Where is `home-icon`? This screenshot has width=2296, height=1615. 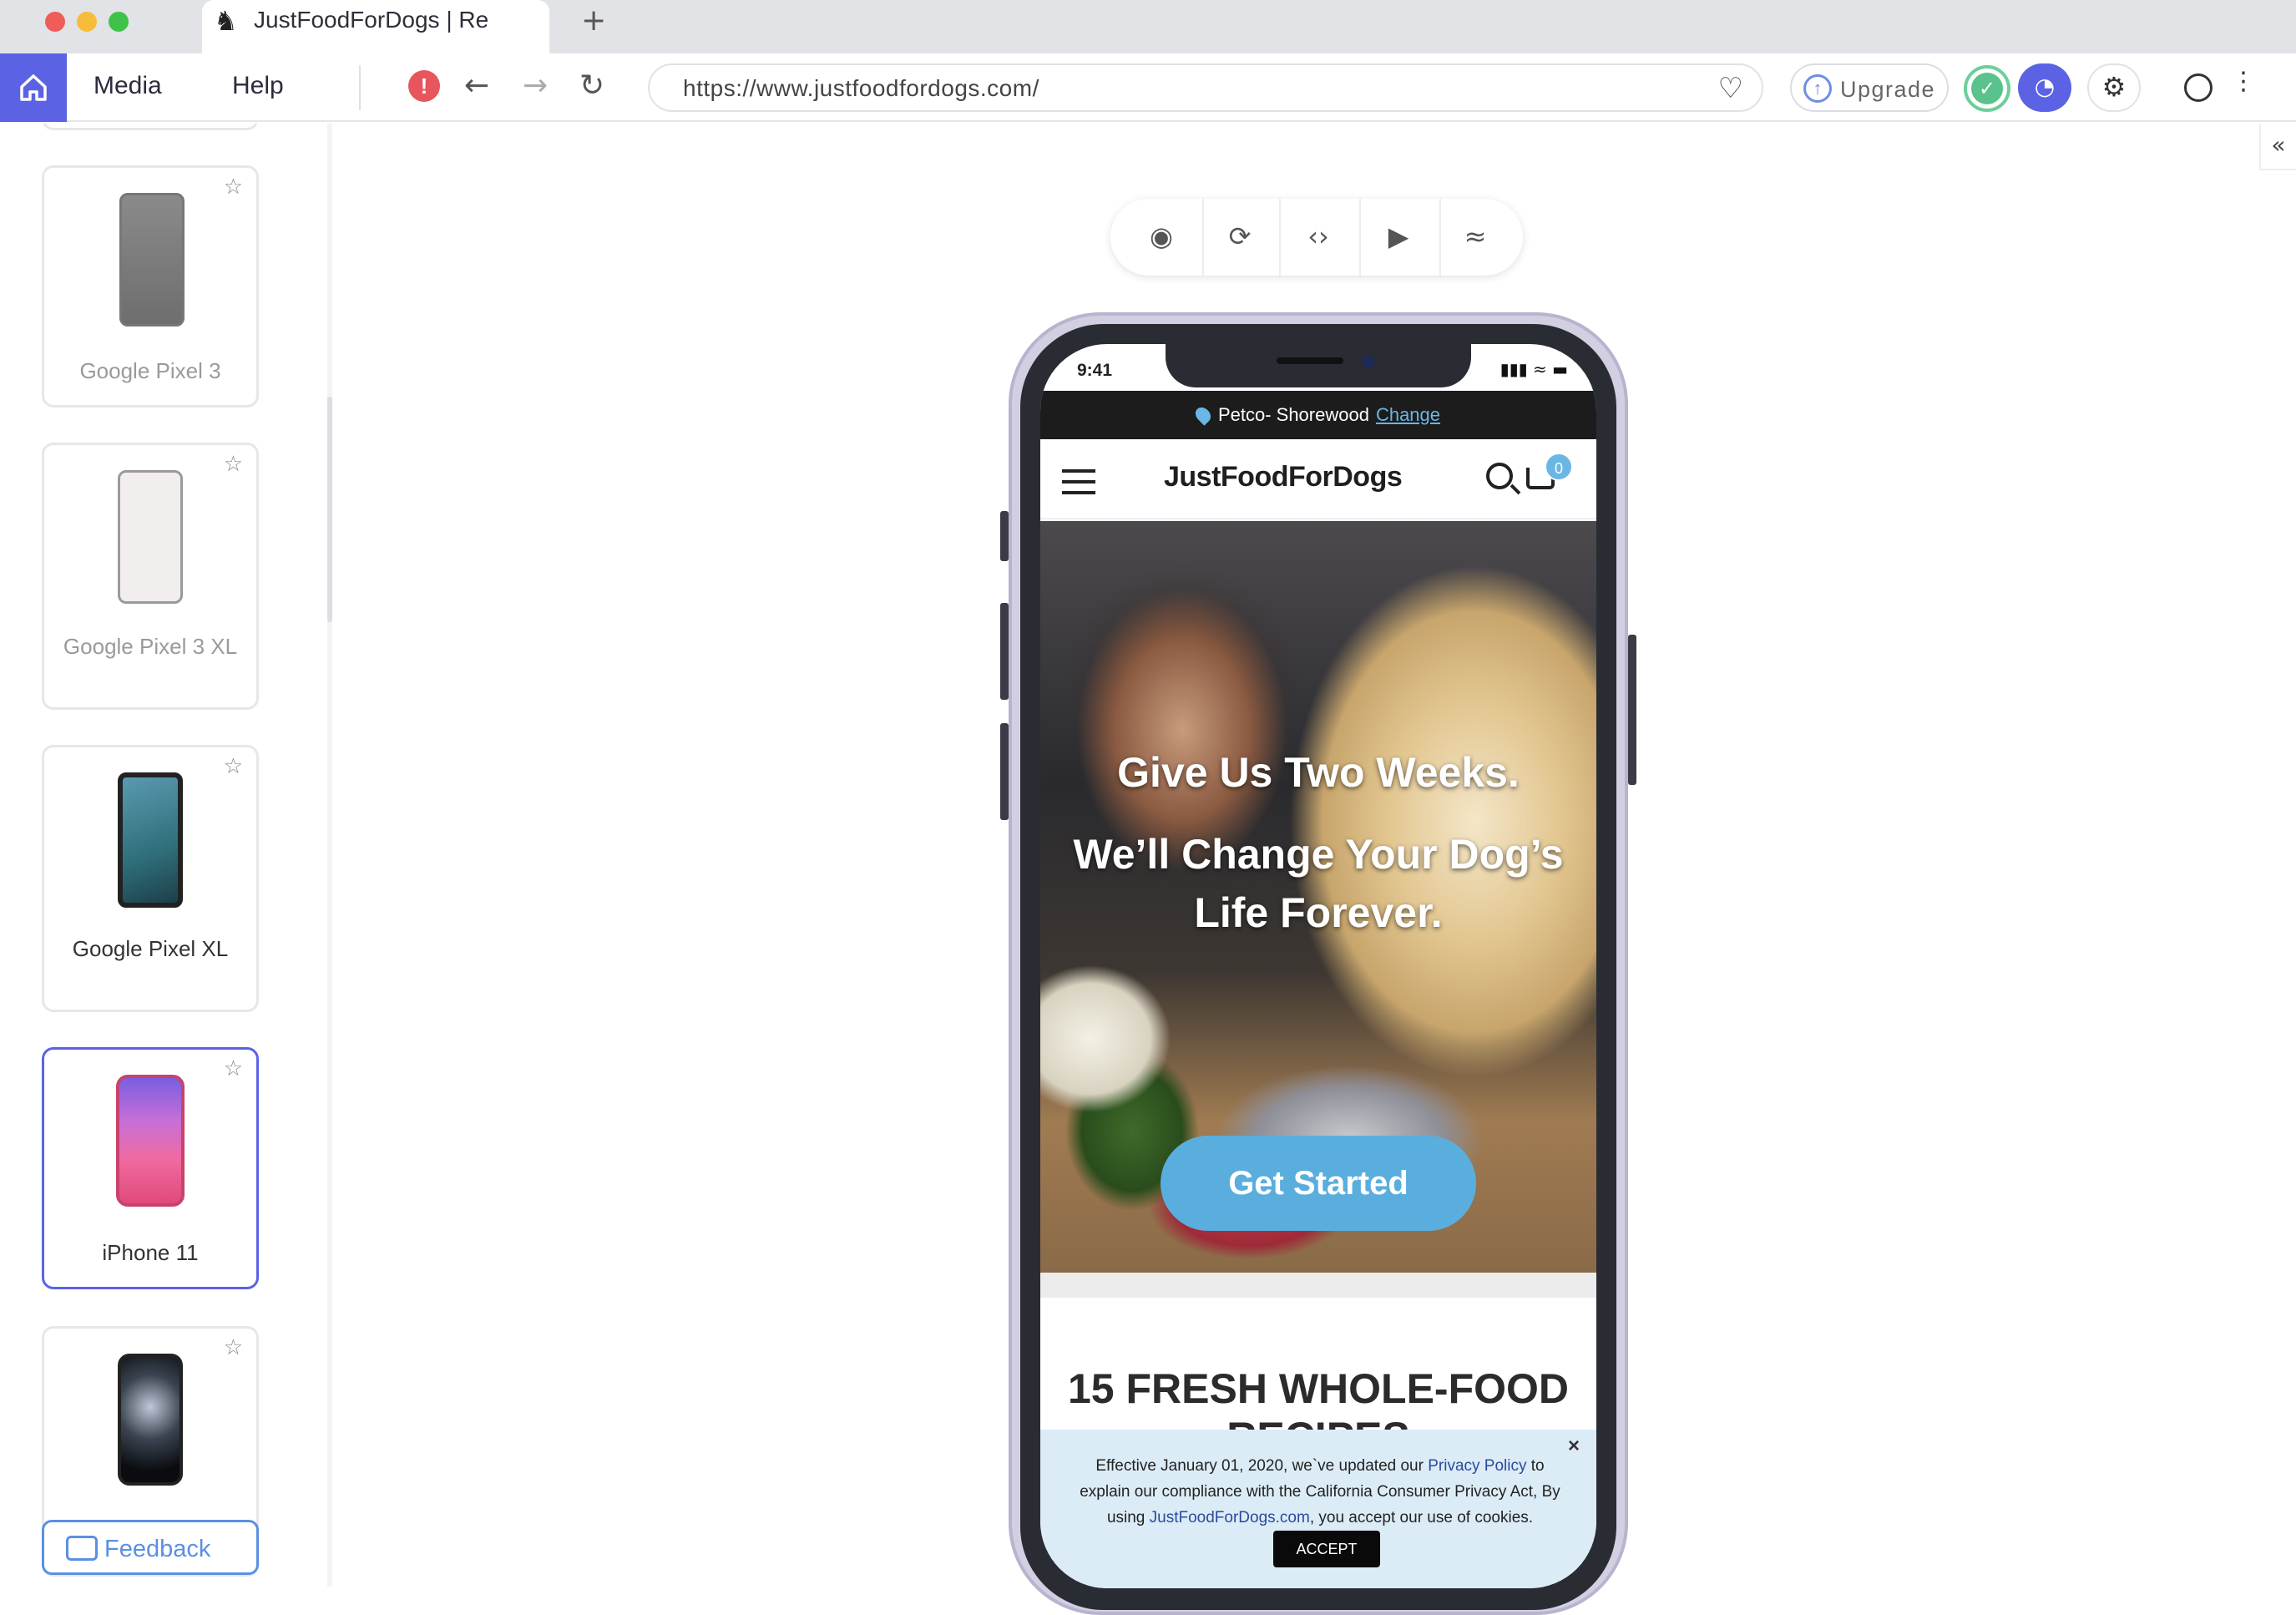
home-icon is located at coordinates (33, 87).